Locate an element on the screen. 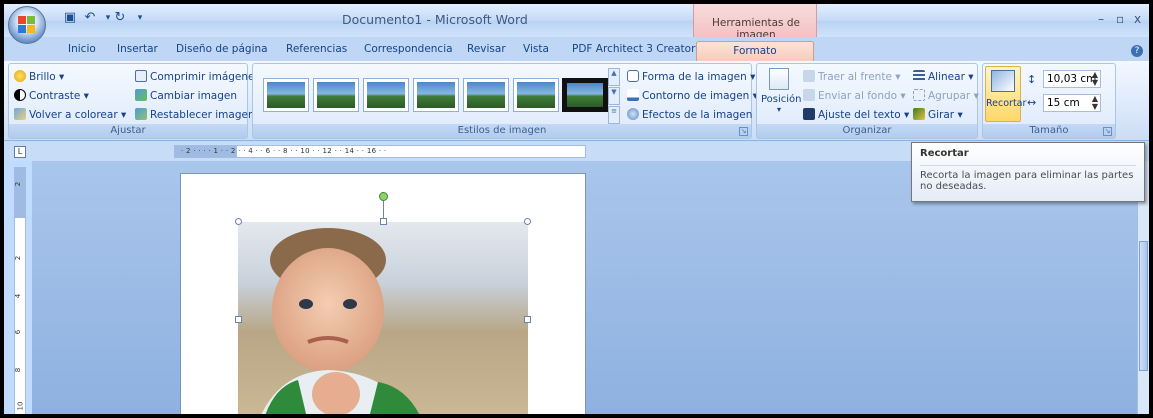  width-field: 15 cm ▲ ▼ is located at coordinates (1072, 103).